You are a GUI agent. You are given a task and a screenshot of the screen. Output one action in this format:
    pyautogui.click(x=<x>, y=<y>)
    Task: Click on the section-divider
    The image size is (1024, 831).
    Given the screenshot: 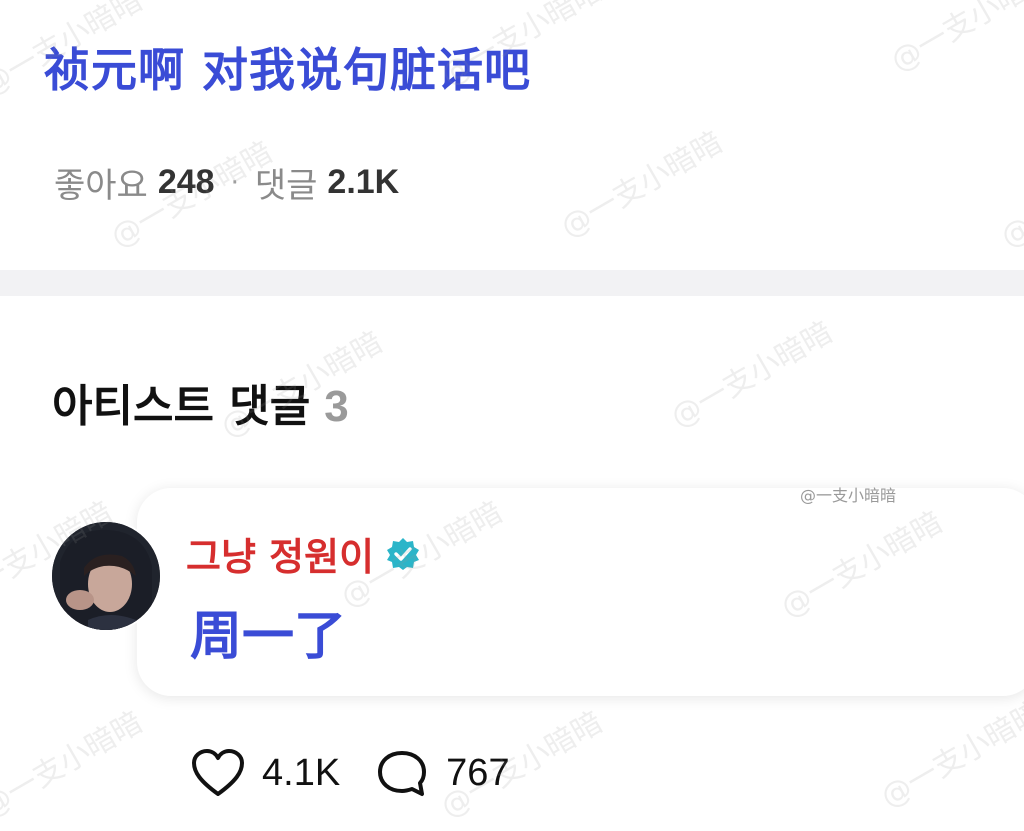 What is the action you would take?
    pyautogui.click(x=512, y=283)
    